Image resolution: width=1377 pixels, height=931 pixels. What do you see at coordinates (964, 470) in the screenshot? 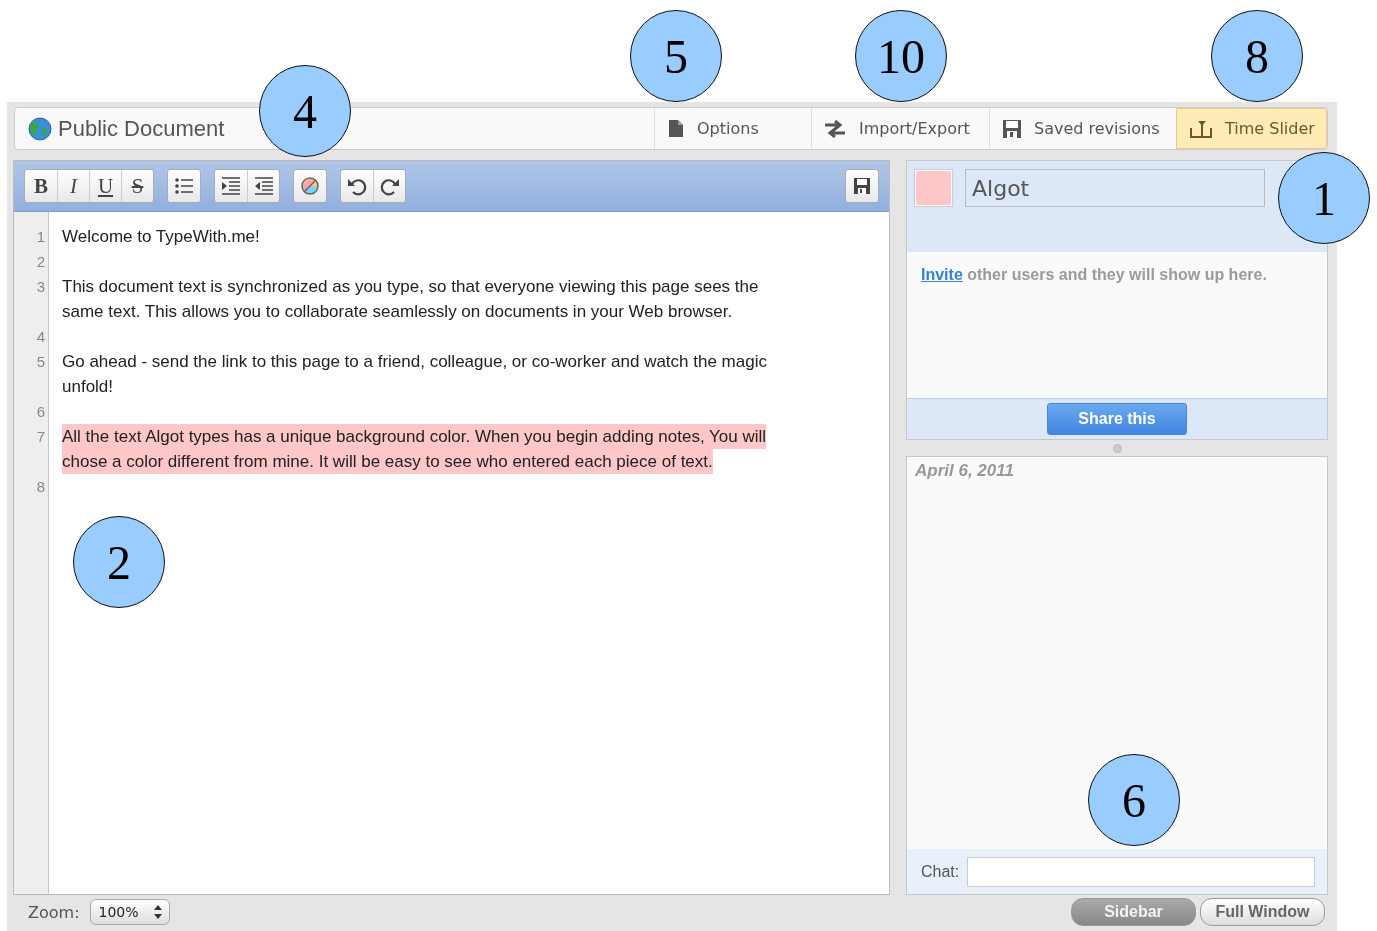
I see `chat-date: April 6, 2011` at bounding box center [964, 470].